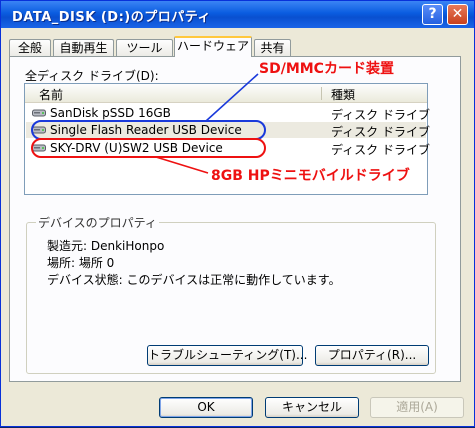  Describe the element at coordinates (326, 69) in the screenshot. I see `sdmmc-annotation: SD/MMCカード装置` at that location.